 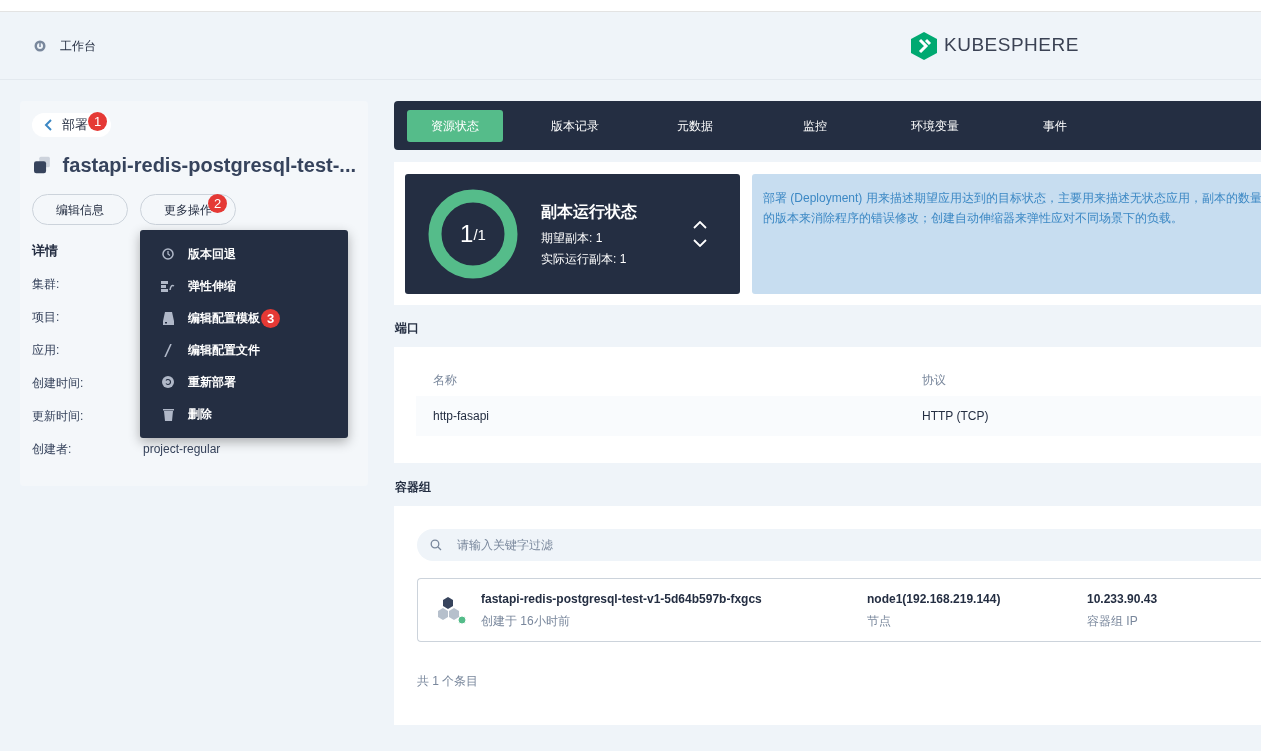 What do you see at coordinates (461, 416) in the screenshot?
I see `table-cell-text: http-fasapi` at bounding box center [461, 416].